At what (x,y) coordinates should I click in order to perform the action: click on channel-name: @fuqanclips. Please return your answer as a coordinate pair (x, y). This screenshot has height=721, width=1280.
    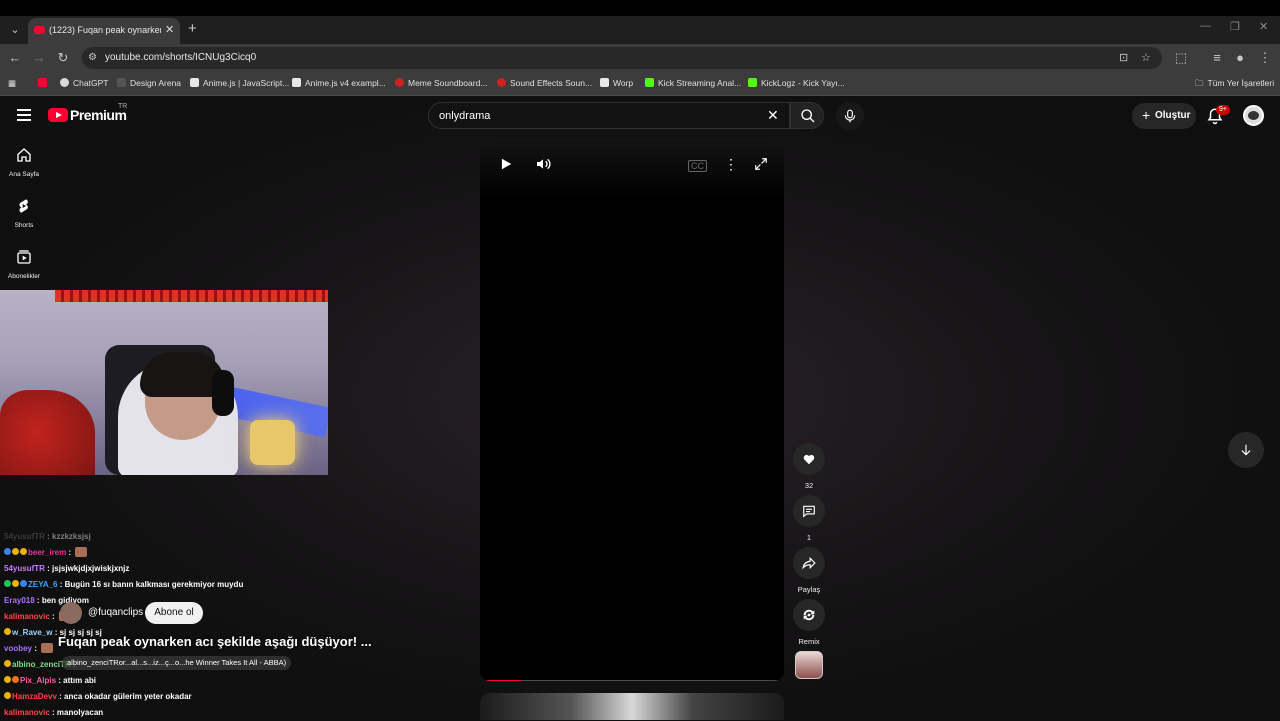
    Looking at the image, I should click on (115, 612).